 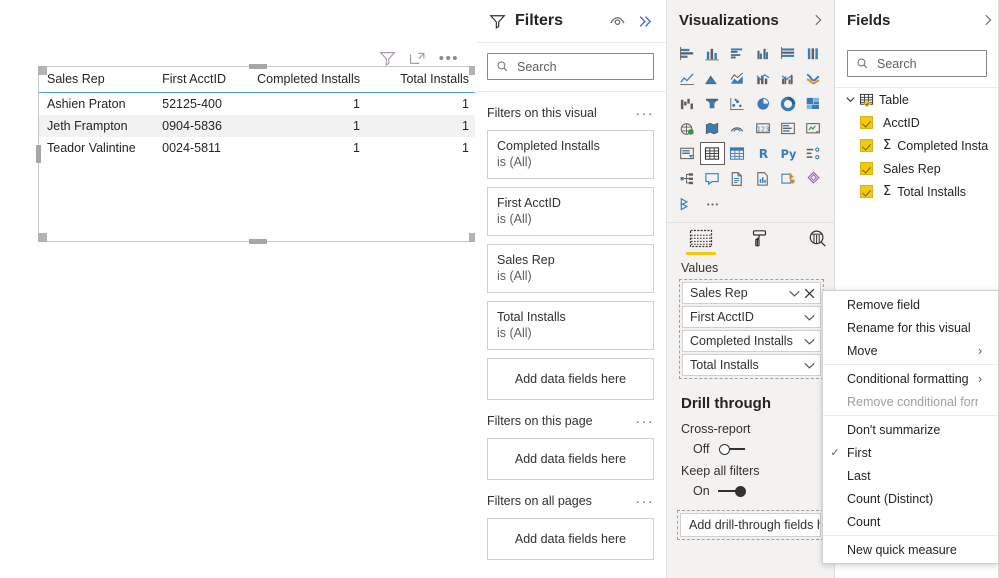 I want to click on filter-card: Completed Installs is (All), so click(x=570, y=154).